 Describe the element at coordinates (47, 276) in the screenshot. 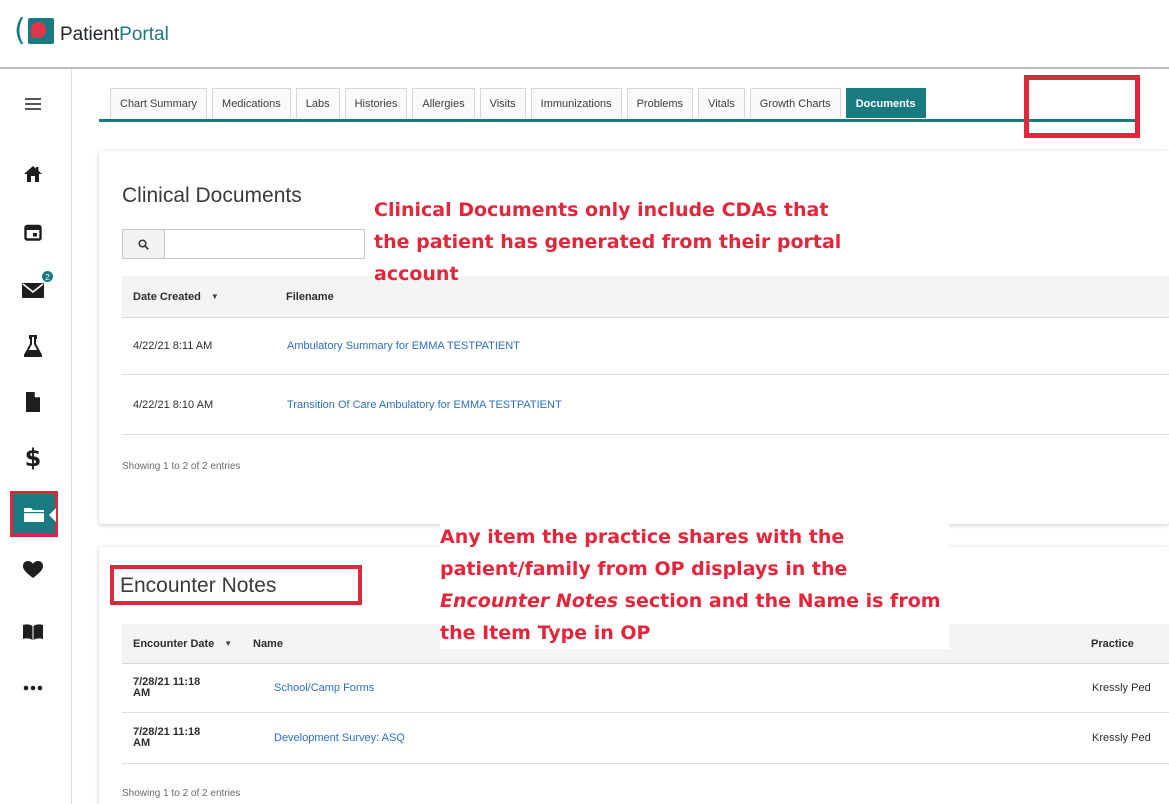

I see `unread-badge: 2` at that location.